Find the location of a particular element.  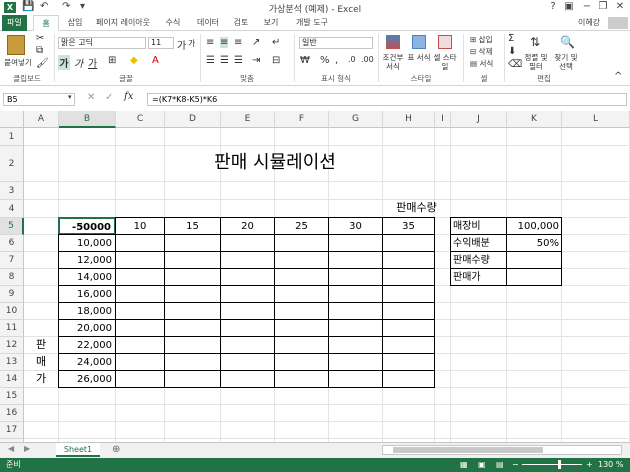

underline-button: 가 is located at coordinates (92, 62).